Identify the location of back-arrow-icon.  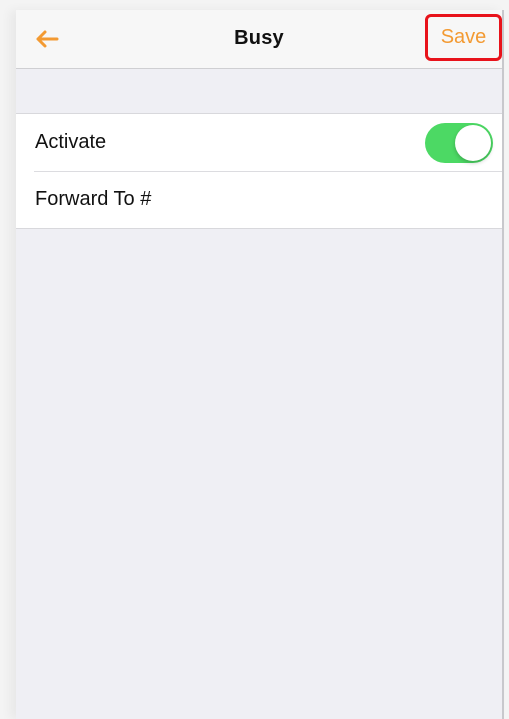
(47, 39).